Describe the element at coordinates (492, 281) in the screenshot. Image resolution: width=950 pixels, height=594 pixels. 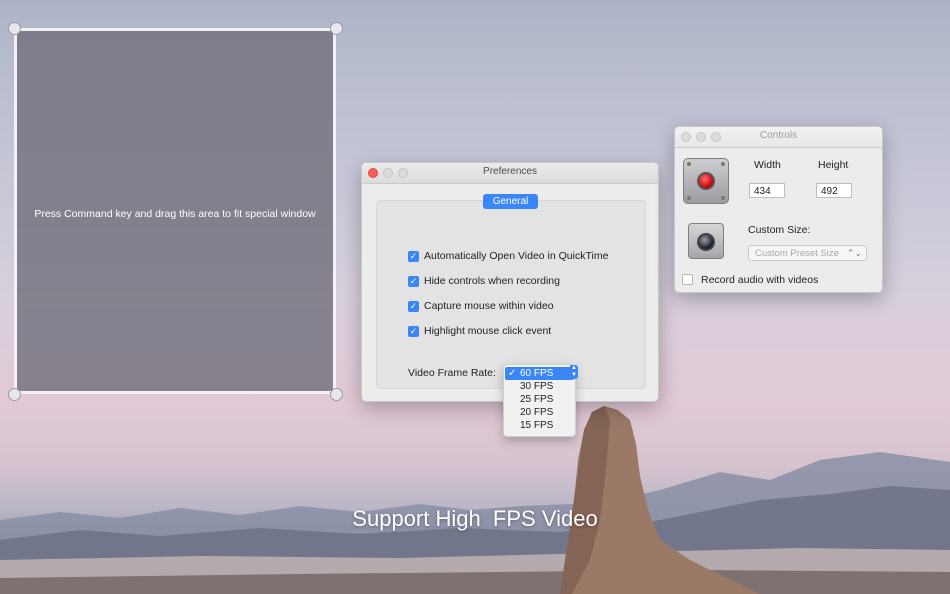
I see `option-label: Hide controls when recording` at that location.